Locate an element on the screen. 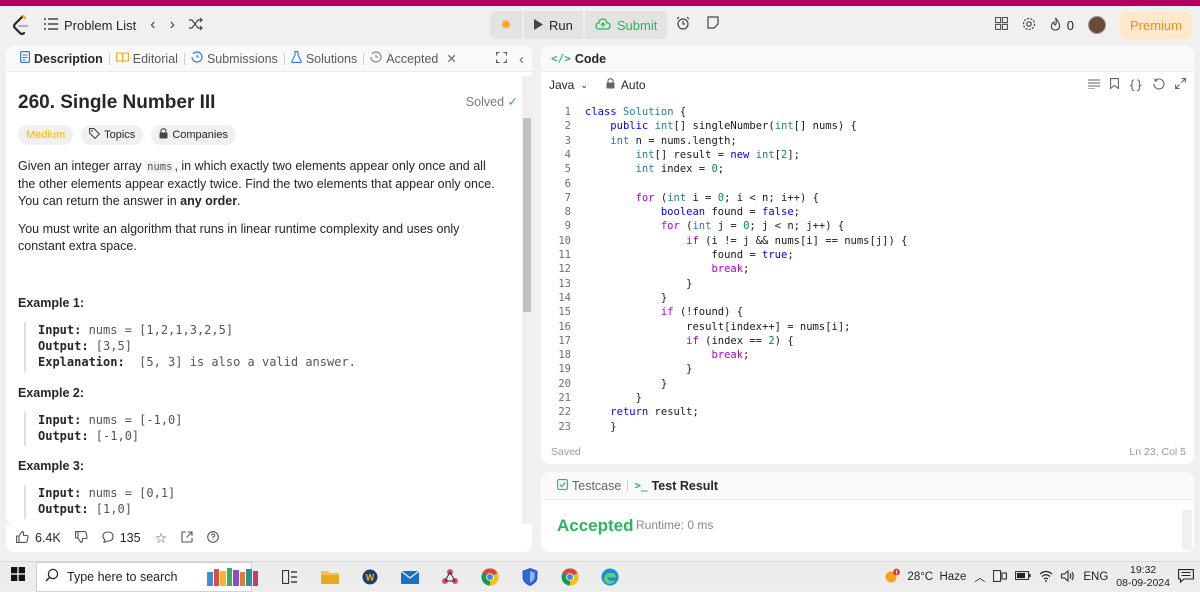 The height and width of the screenshot is (592, 1200). chrome-icon is located at coordinates (570, 577).